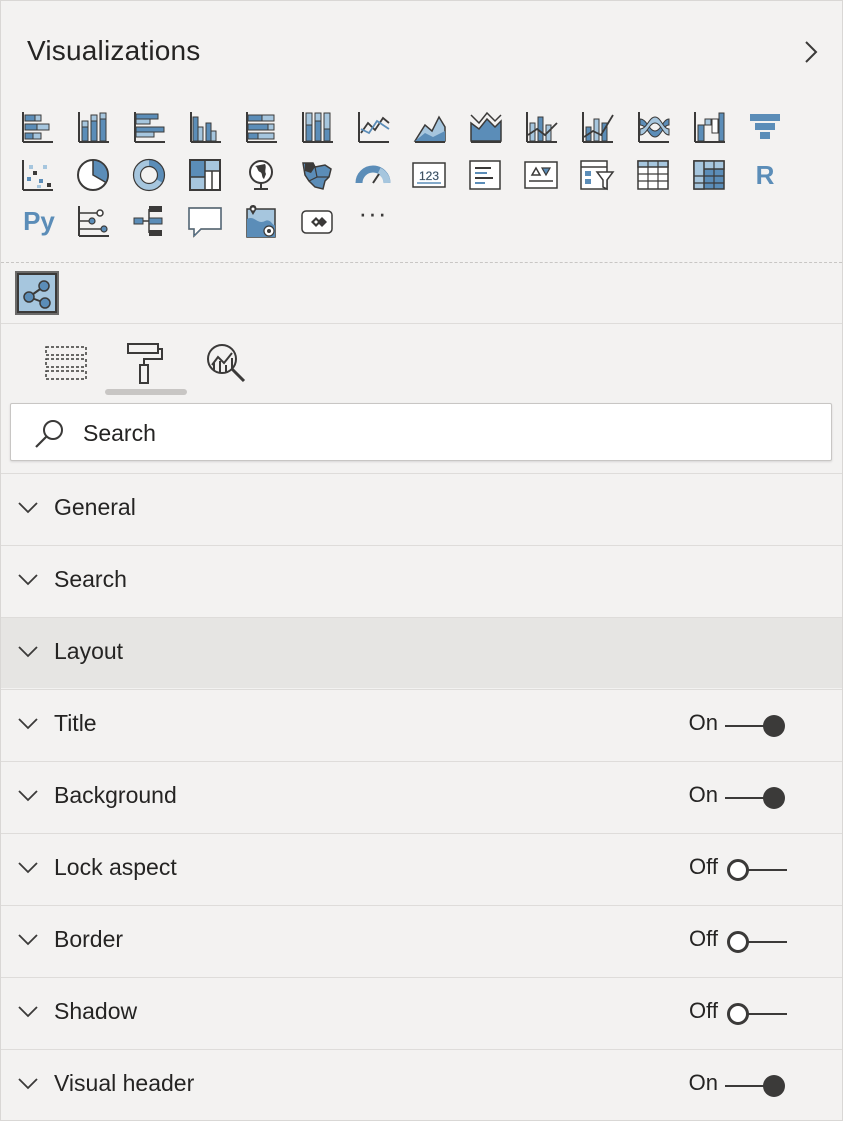  I want to click on visual-header-toggle, so click(756, 1086).